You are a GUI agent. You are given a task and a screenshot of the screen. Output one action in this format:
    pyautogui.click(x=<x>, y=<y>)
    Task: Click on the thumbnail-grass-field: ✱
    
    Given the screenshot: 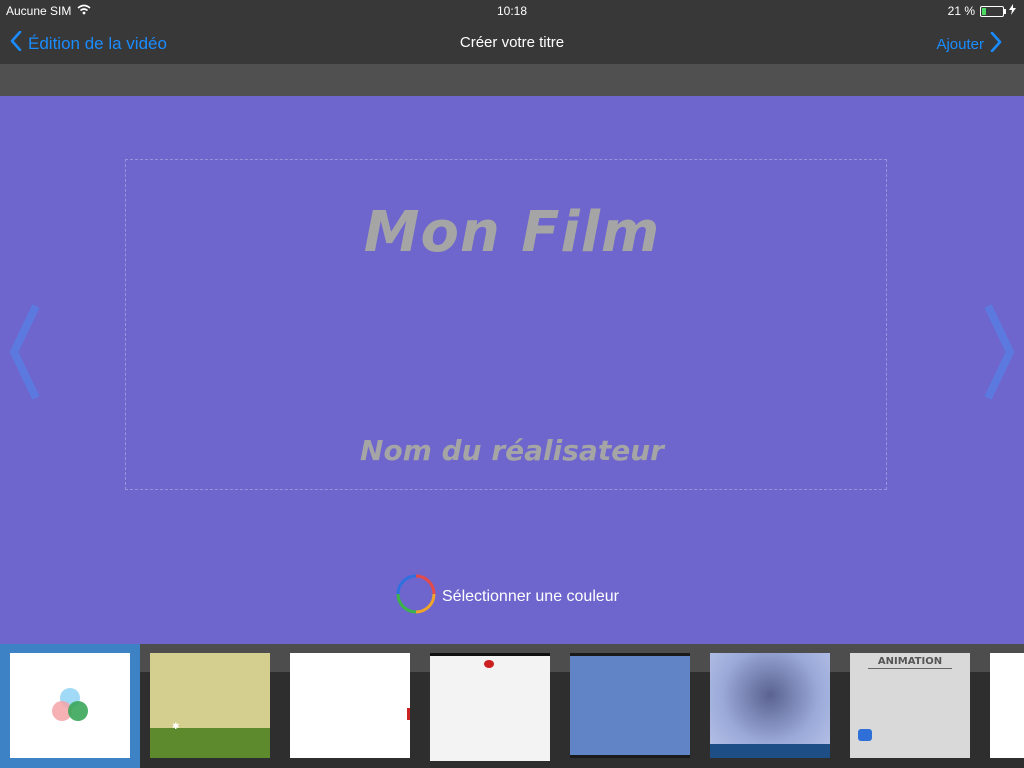 What is the action you would take?
    pyautogui.click(x=210, y=706)
    